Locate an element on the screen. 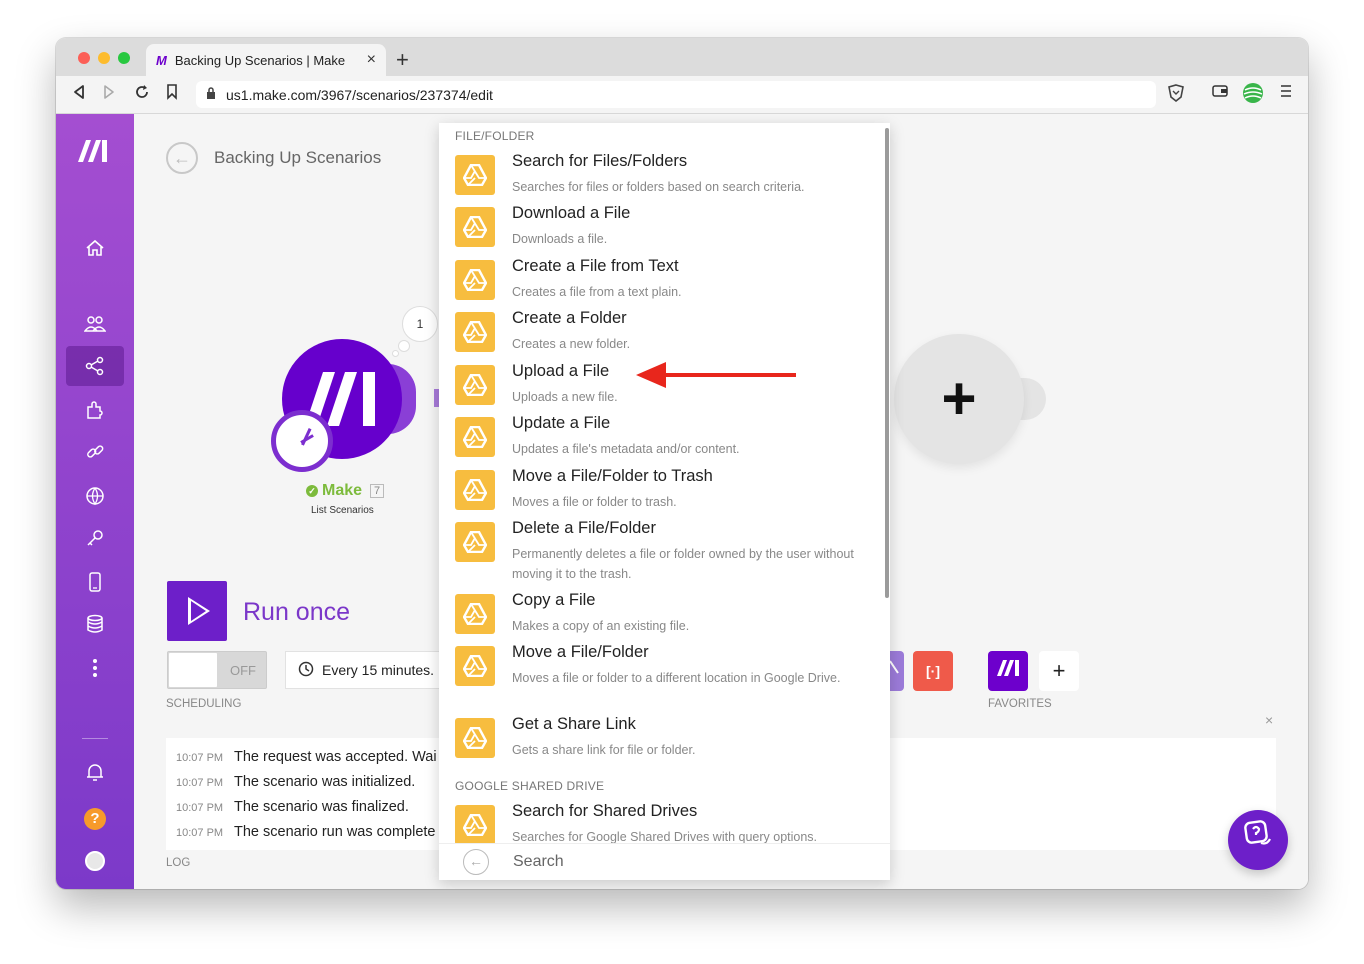 The image size is (1364, 964). menu-scrollbar is located at coordinates (887, 363).